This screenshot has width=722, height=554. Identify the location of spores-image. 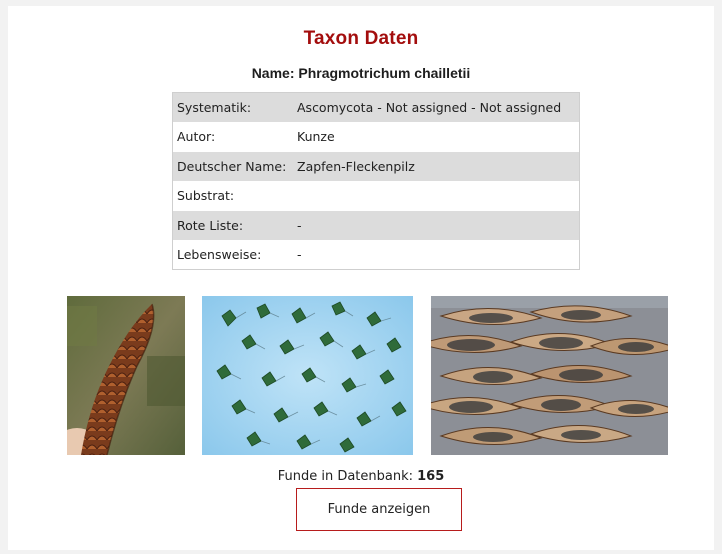
(307, 375).